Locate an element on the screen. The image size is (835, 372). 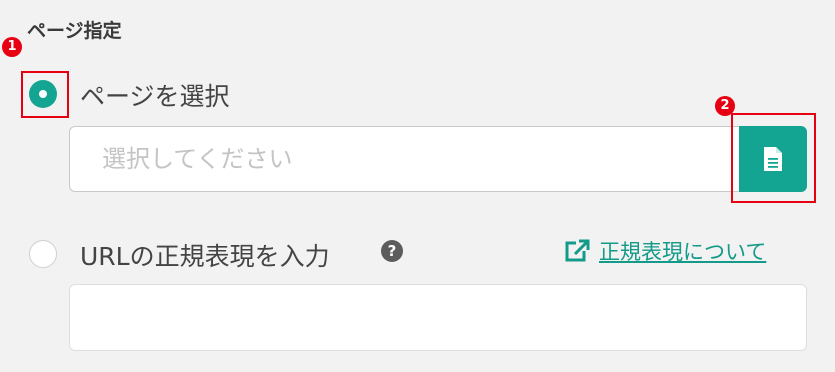
regex-help-link: 正規表現について is located at coordinates (664, 251).